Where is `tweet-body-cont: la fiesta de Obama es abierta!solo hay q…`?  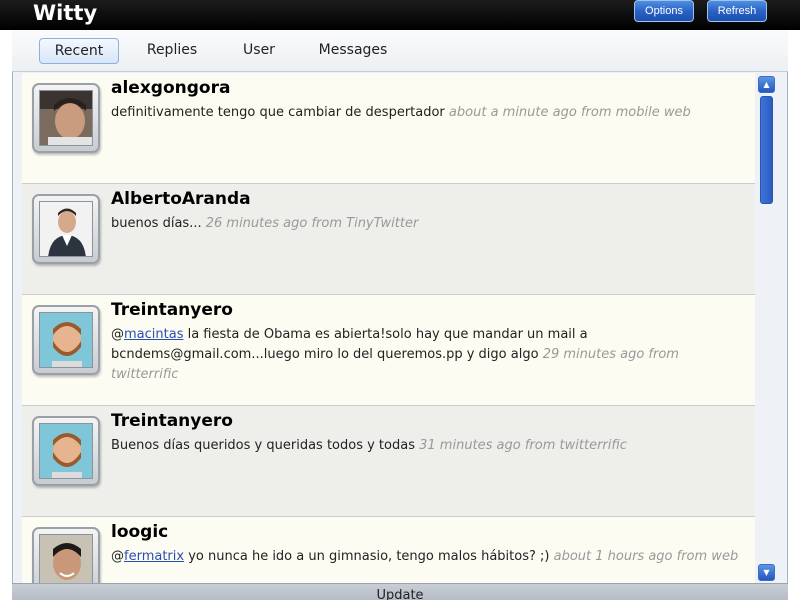 tweet-body-cont: la fiesta de Obama es abierta!solo hay q… is located at coordinates (349, 344).